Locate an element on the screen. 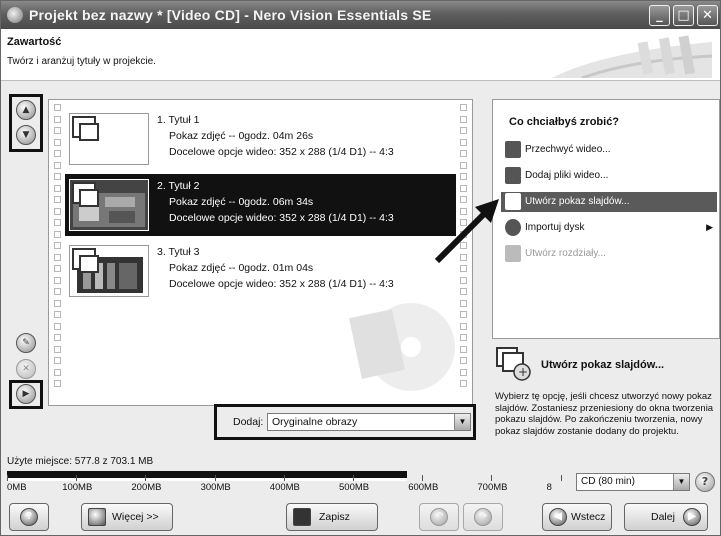  film-perforation-left is located at coordinates (57, 248).